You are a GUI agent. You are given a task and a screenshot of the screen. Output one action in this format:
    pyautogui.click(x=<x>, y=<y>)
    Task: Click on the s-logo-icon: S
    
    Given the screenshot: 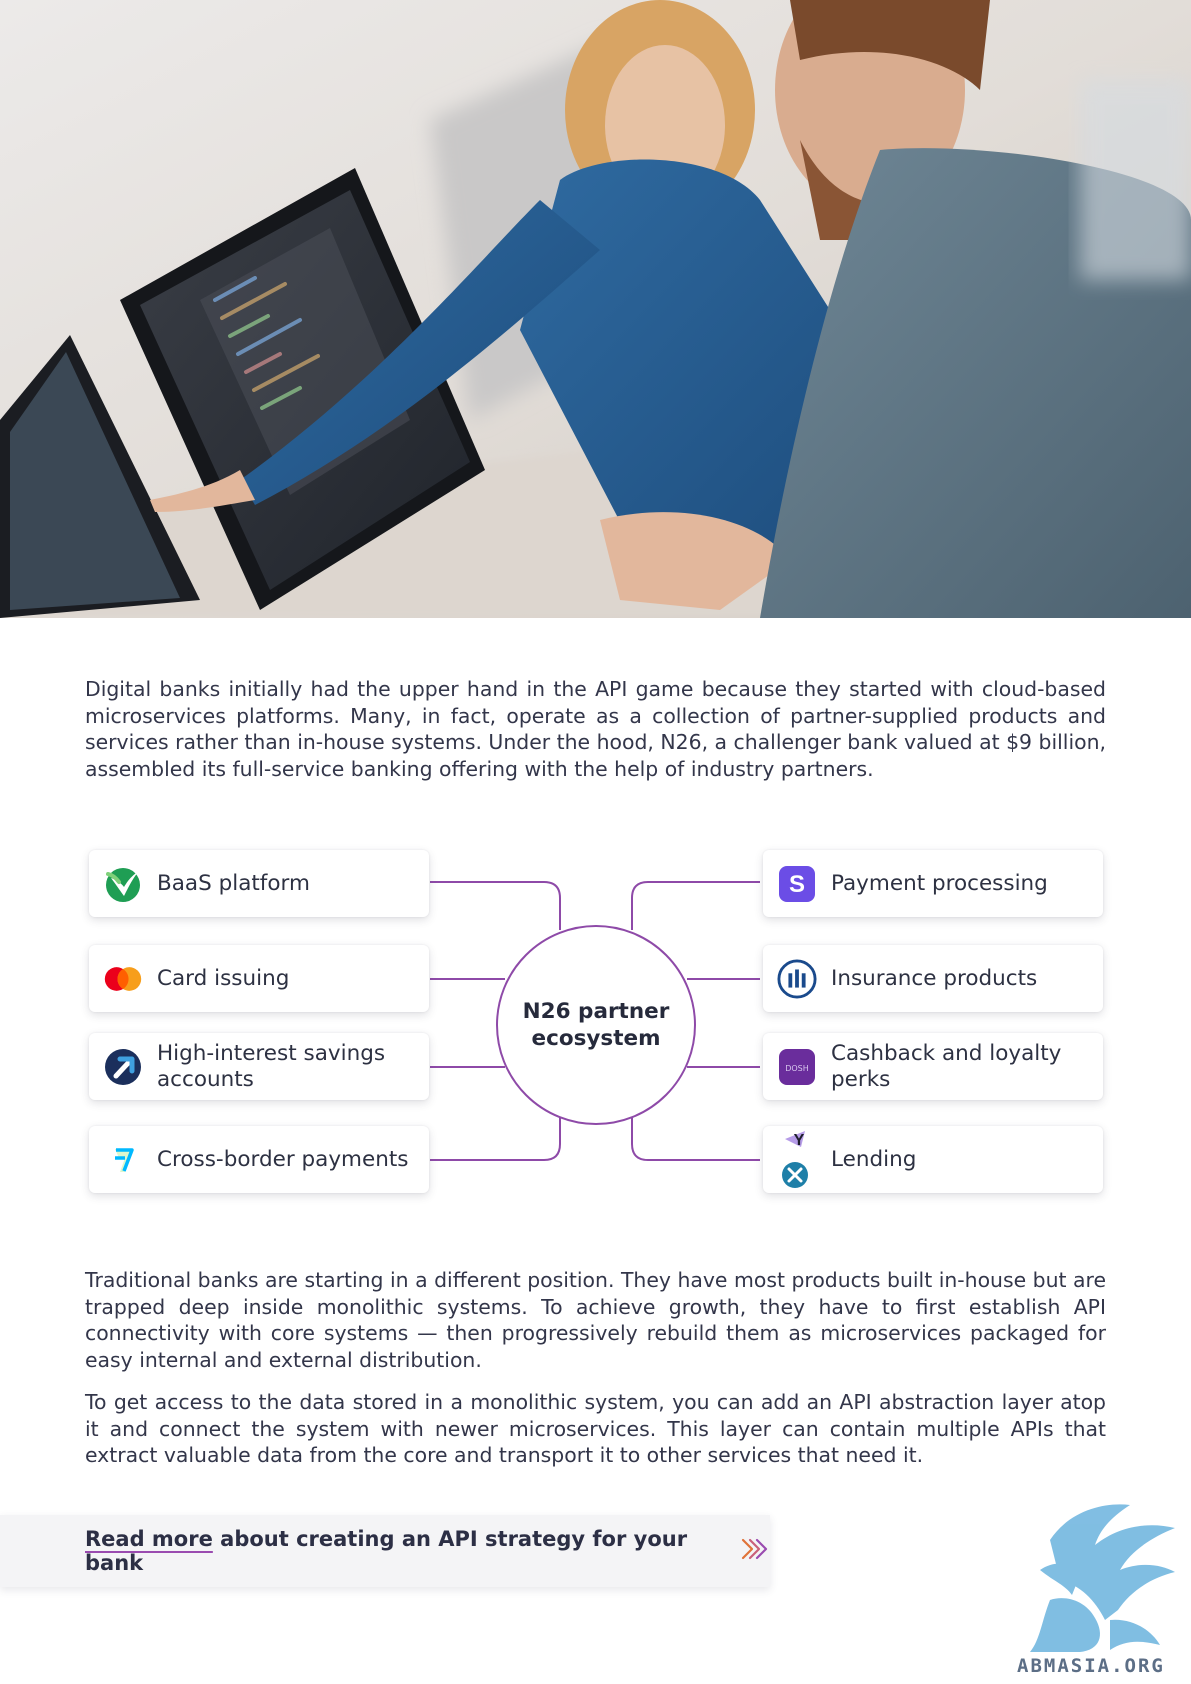 What is the action you would take?
    pyautogui.click(x=797, y=884)
    